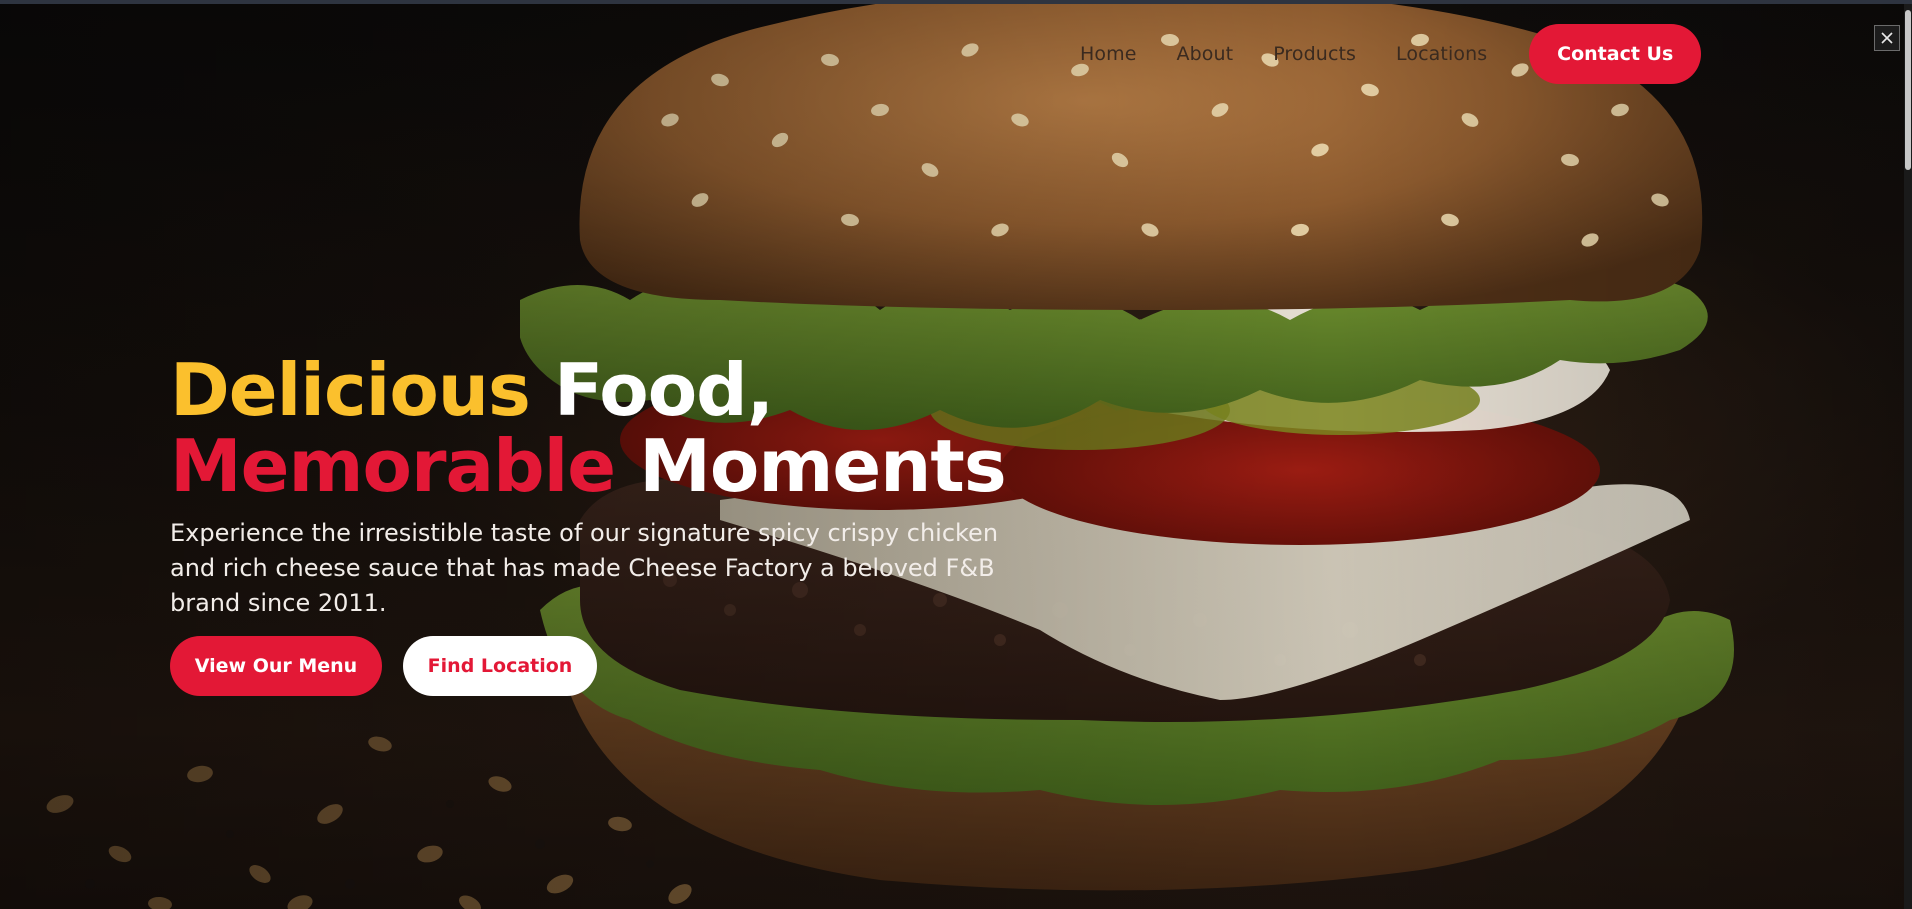 The width and height of the screenshot is (1912, 909). What do you see at coordinates (383, 666) in the screenshot?
I see `hero-cta-group: View Our Menu Find Location` at bounding box center [383, 666].